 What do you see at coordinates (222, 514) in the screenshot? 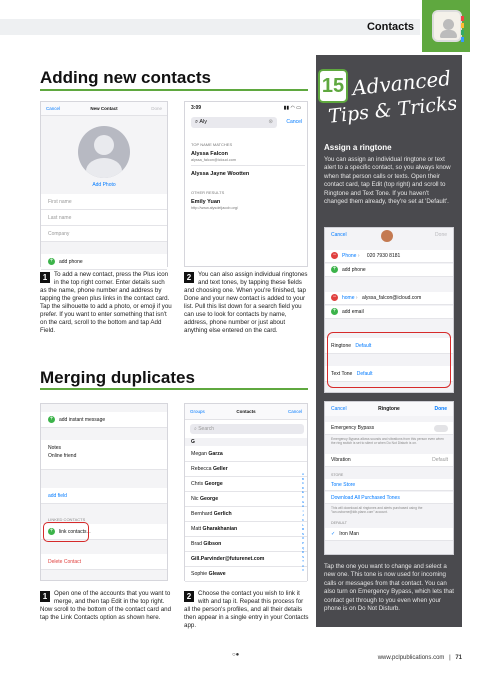
I see `contact-last-name: Gerlich` at bounding box center [222, 514].